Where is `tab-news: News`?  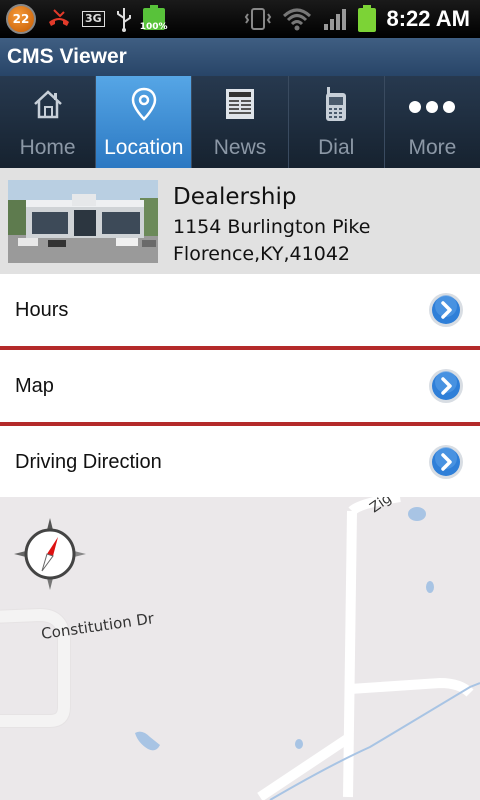 tab-news: News is located at coordinates (239, 122).